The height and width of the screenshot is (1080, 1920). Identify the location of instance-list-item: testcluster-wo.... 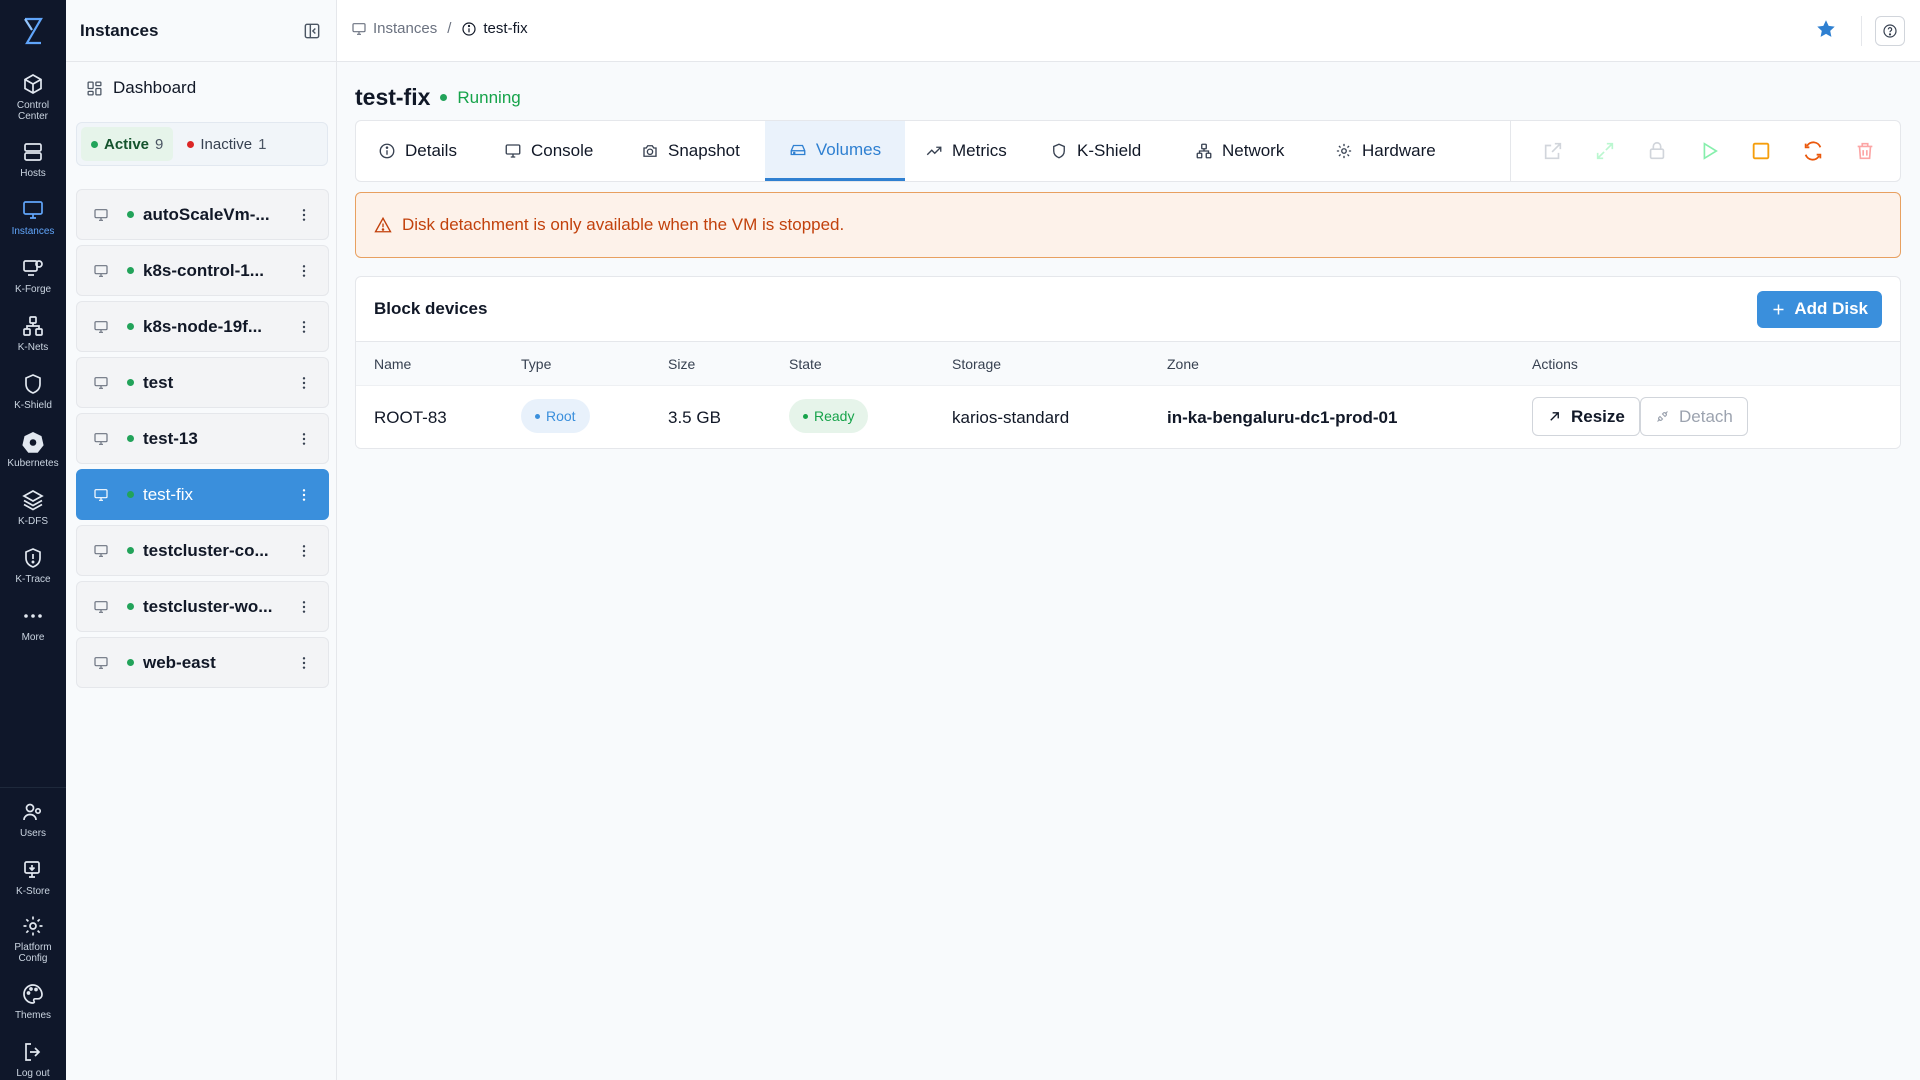
(202, 606).